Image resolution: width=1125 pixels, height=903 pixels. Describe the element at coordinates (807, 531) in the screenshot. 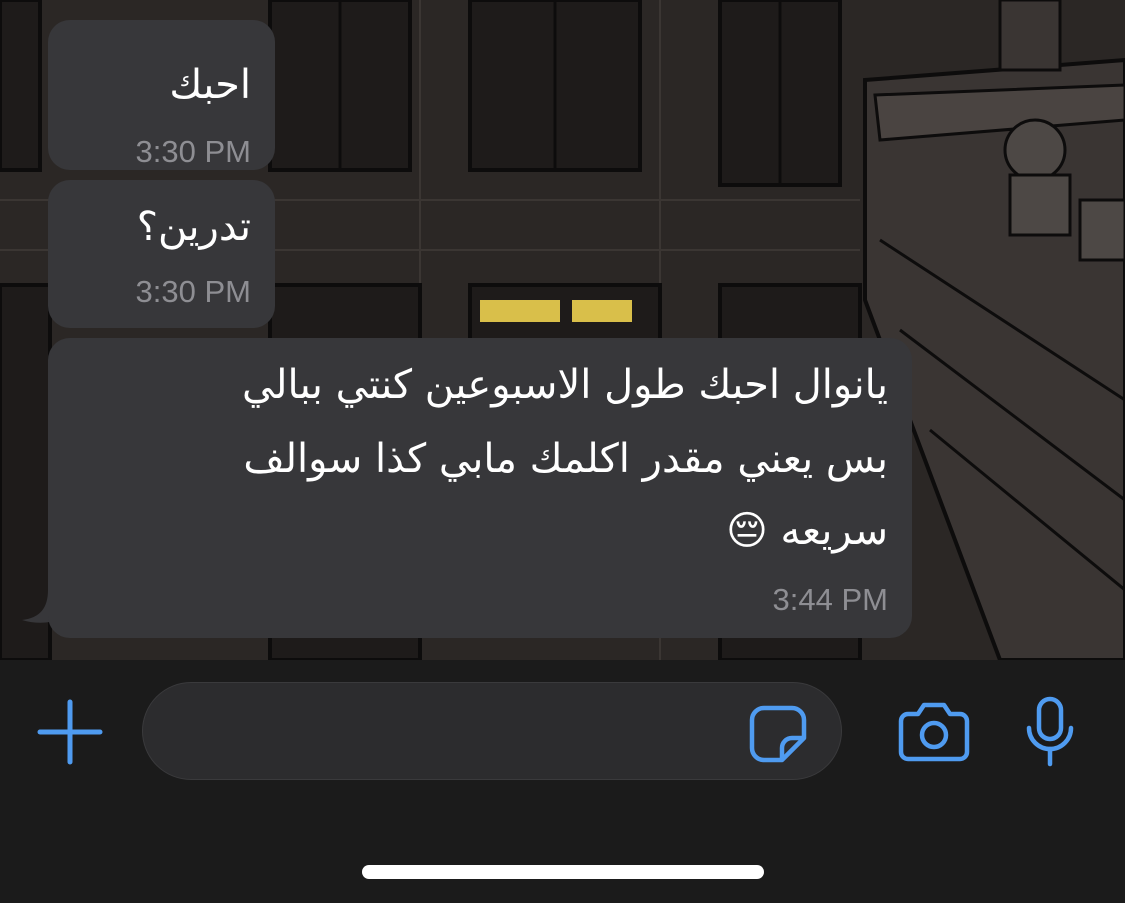

I see `message-text-line: سريعه 😔` at that location.